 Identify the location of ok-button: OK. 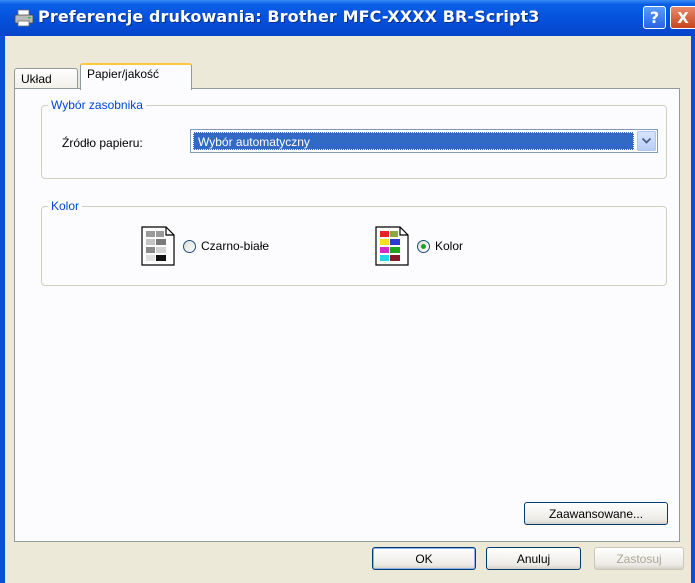
(424, 558).